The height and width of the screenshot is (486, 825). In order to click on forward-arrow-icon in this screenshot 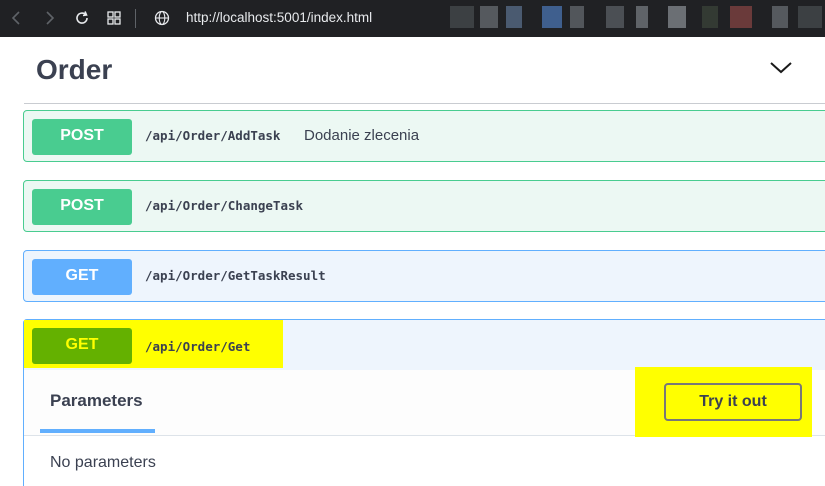, I will do `click(49, 18)`.